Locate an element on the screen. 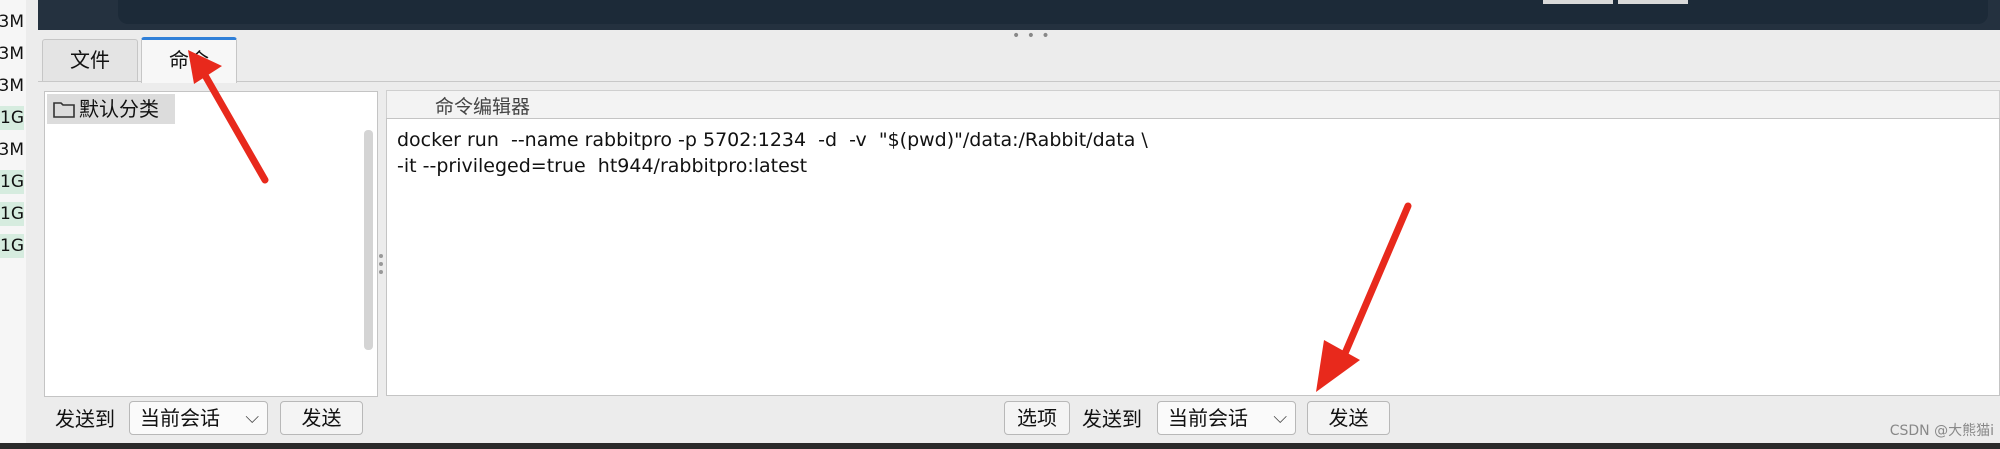 The image size is (2000, 449). file-size-column: 3M 3M 3M 1G 3M 1G 1G 1G is located at coordinates (13, 224).